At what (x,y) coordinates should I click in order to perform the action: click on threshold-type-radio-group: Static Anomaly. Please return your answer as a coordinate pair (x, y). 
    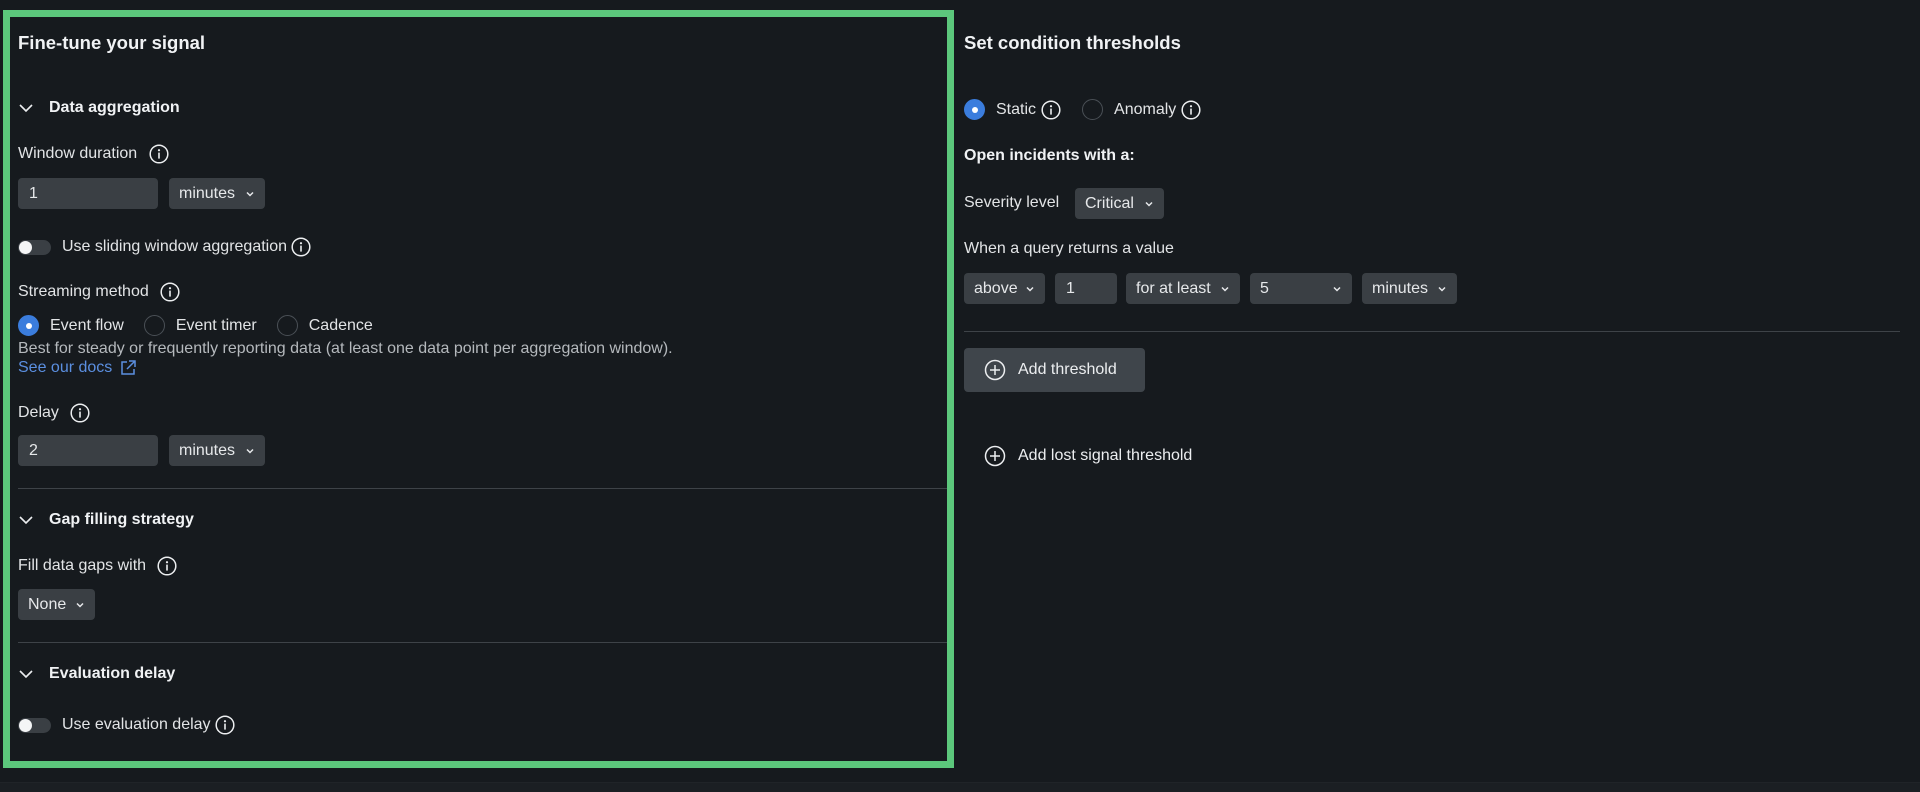
    Looking at the image, I should click on (1082, 109).